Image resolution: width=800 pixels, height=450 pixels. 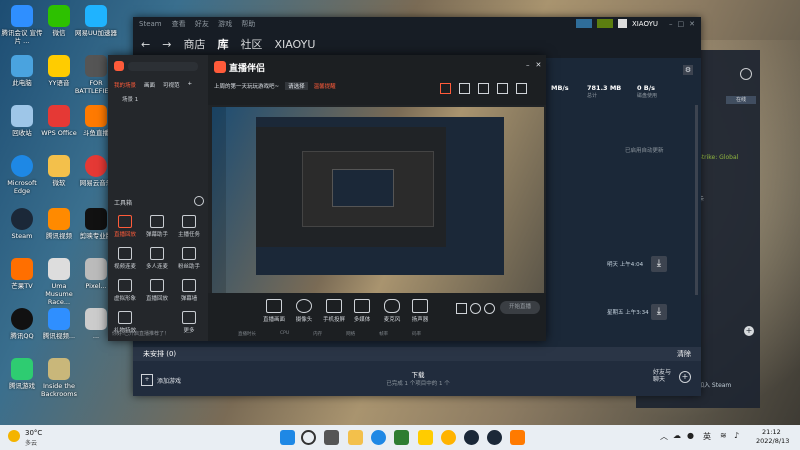 I want to click on store-icon, so click(x=401, y=437).